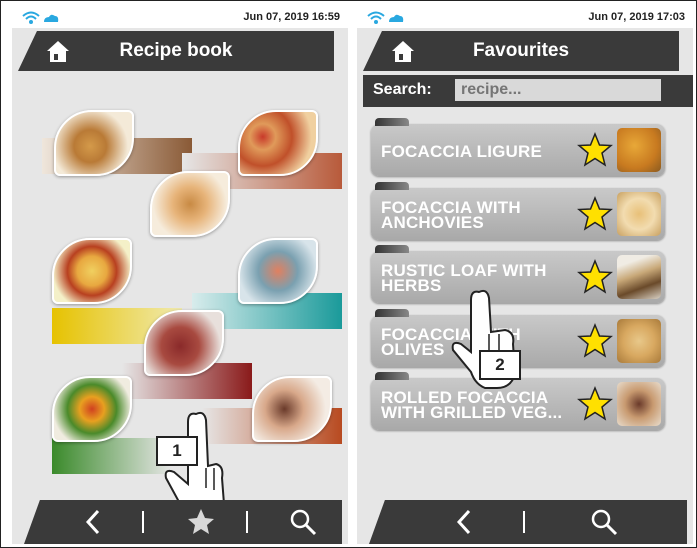 The width and height of the screenshot is (697, 548). Describe the element at coordinates (500, 365) in the screenshot. I see `callout-number: 2` at that location.